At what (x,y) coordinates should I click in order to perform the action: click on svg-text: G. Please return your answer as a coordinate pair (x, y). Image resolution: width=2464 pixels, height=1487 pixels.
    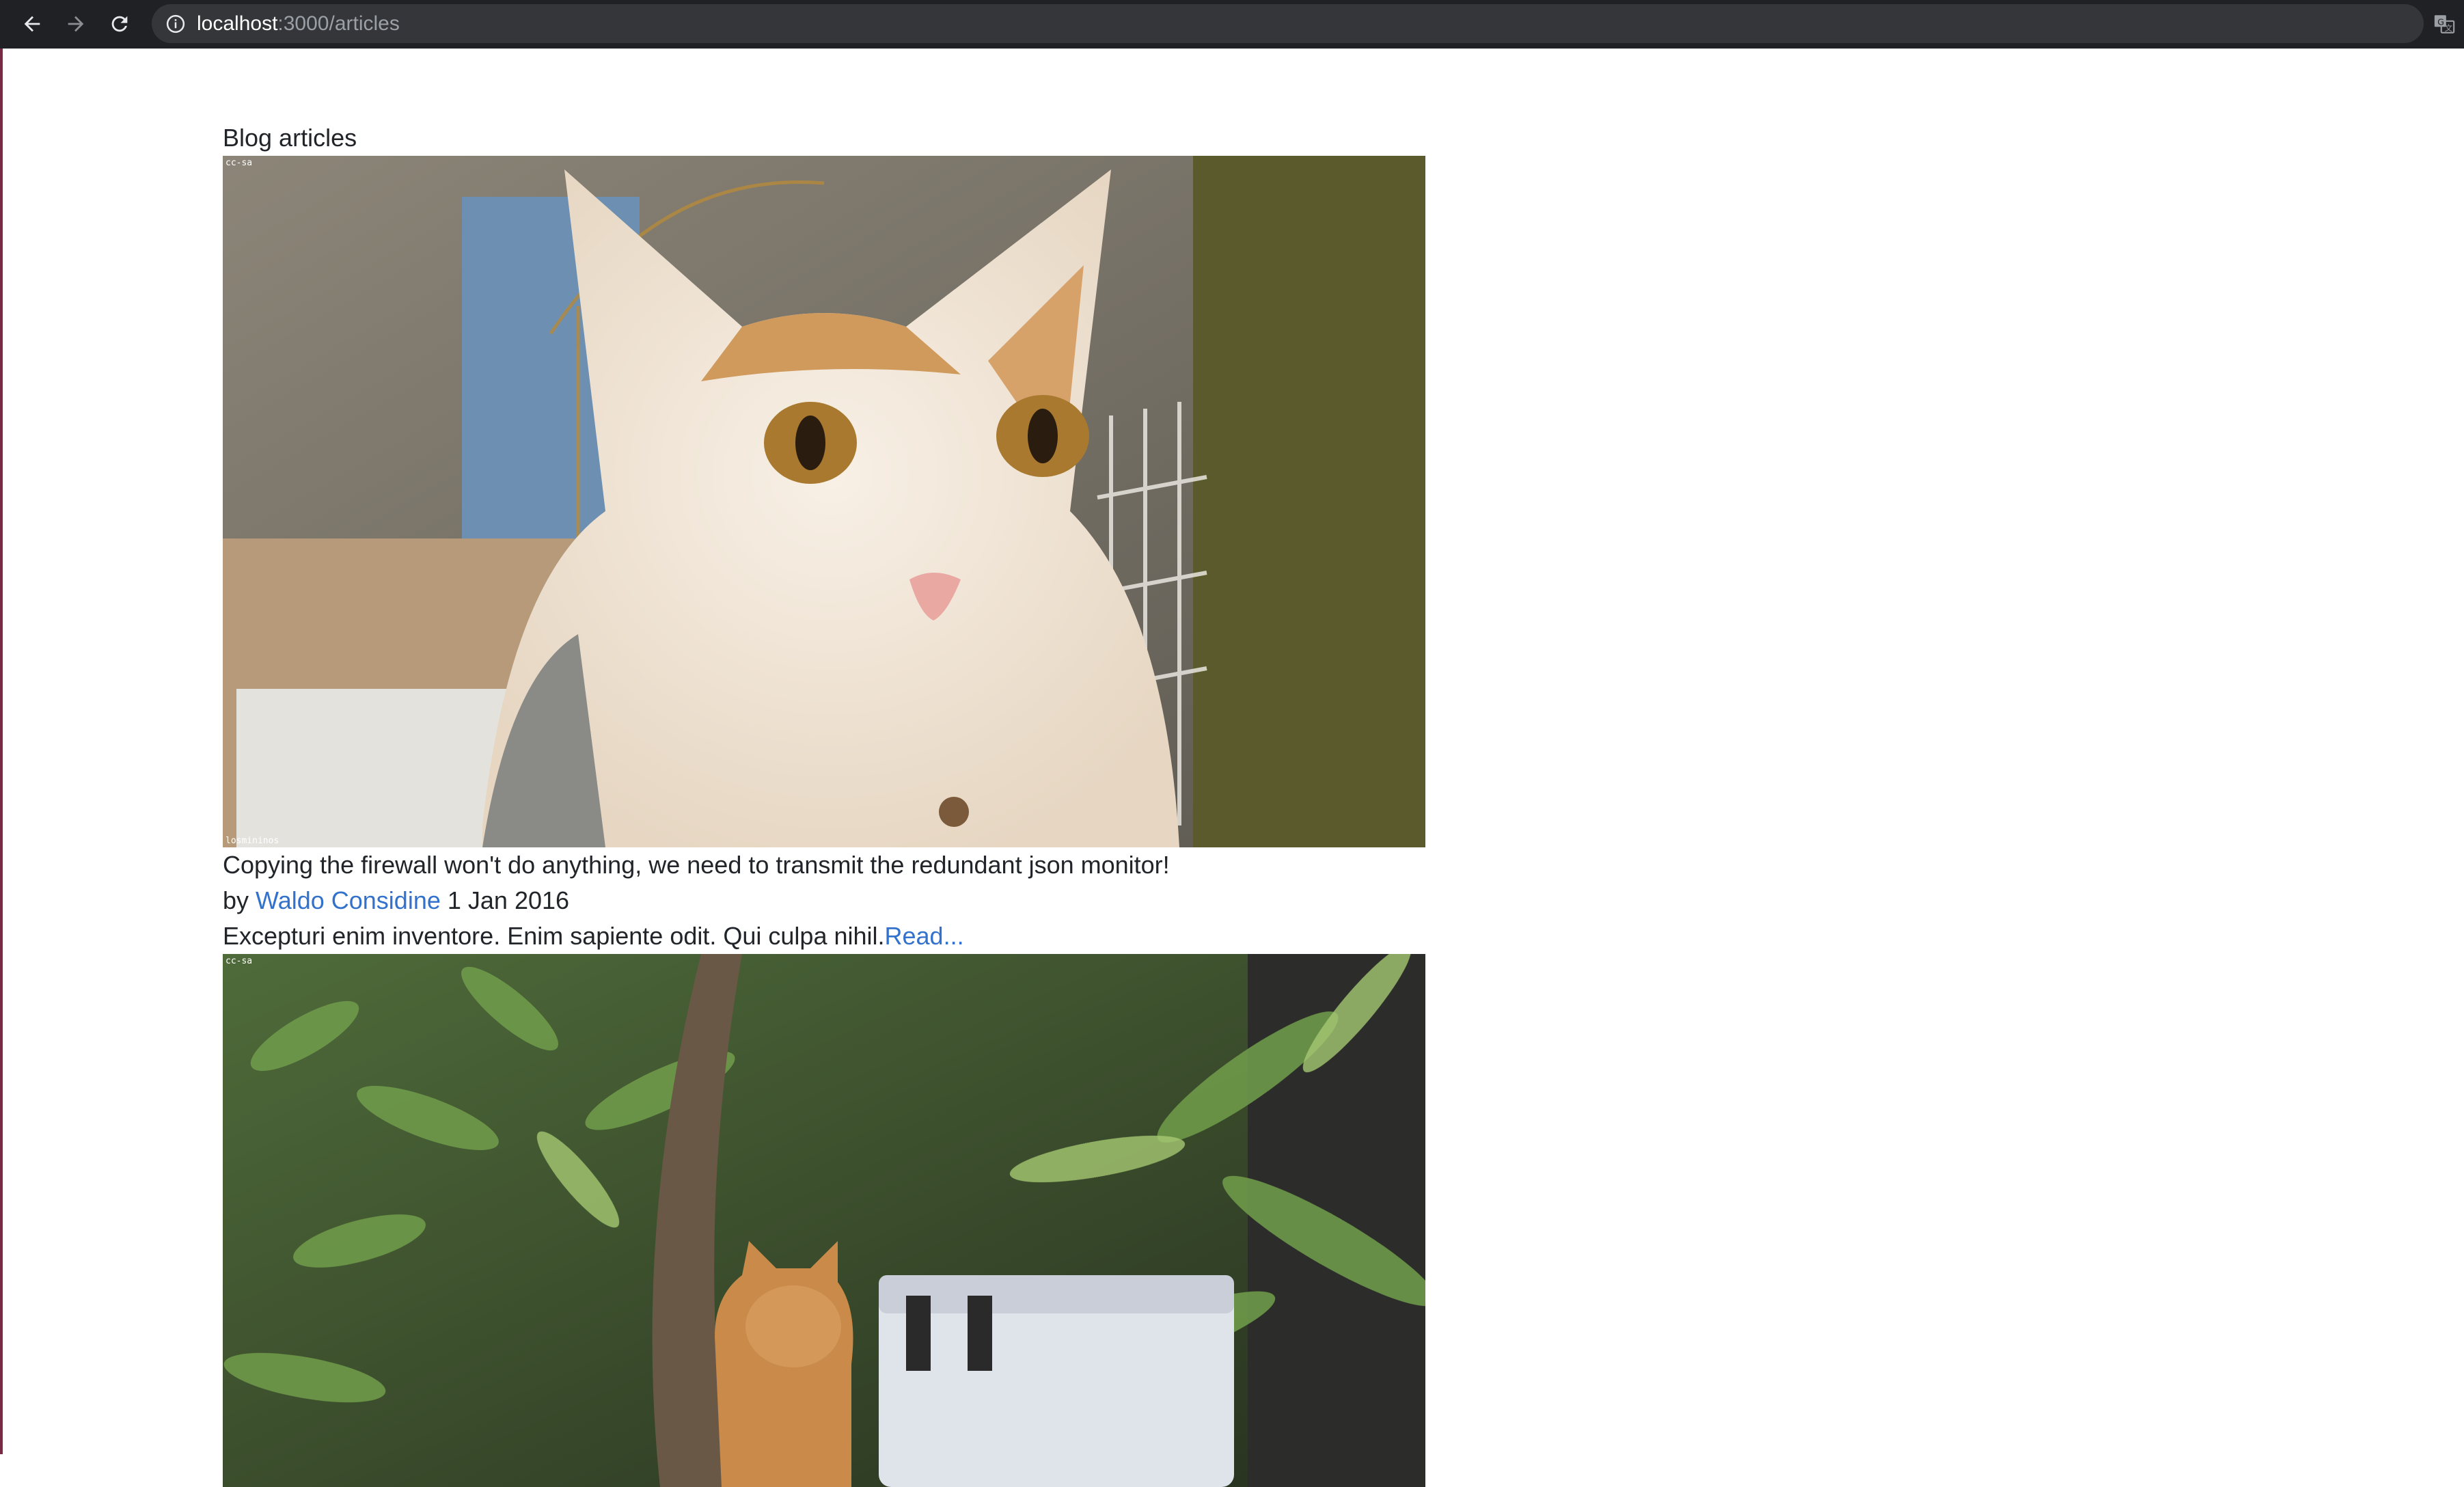
    Looking at the image, I should click on (2440, 22).